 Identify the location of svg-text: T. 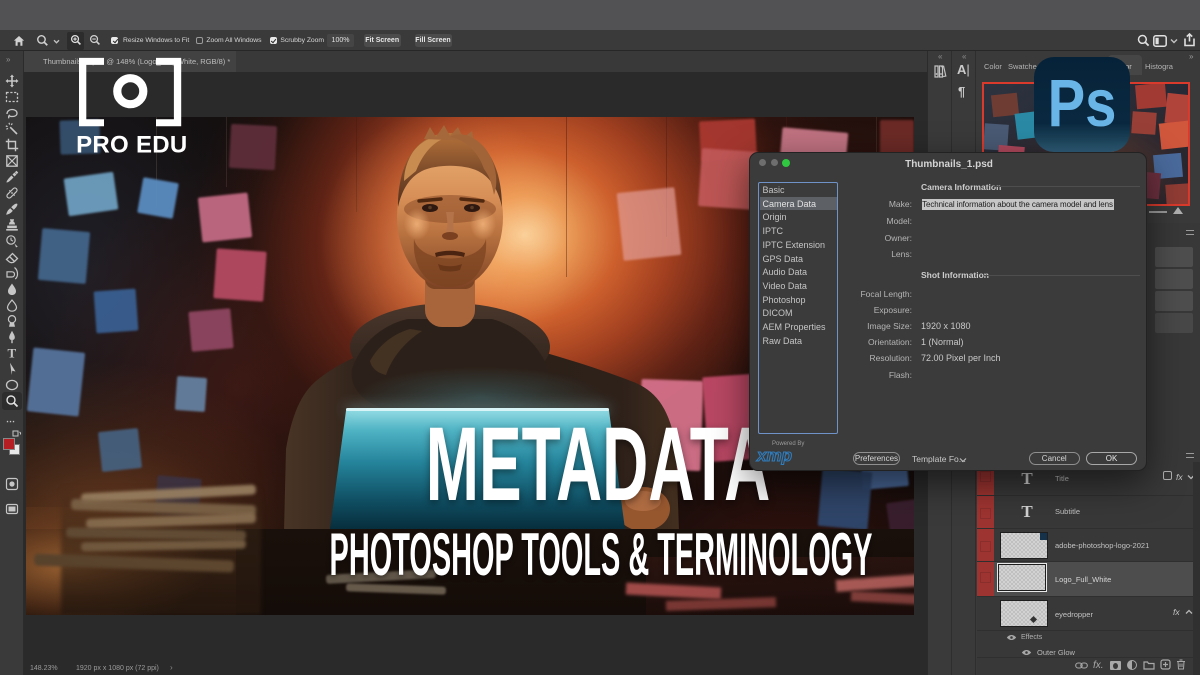
(12, 353).